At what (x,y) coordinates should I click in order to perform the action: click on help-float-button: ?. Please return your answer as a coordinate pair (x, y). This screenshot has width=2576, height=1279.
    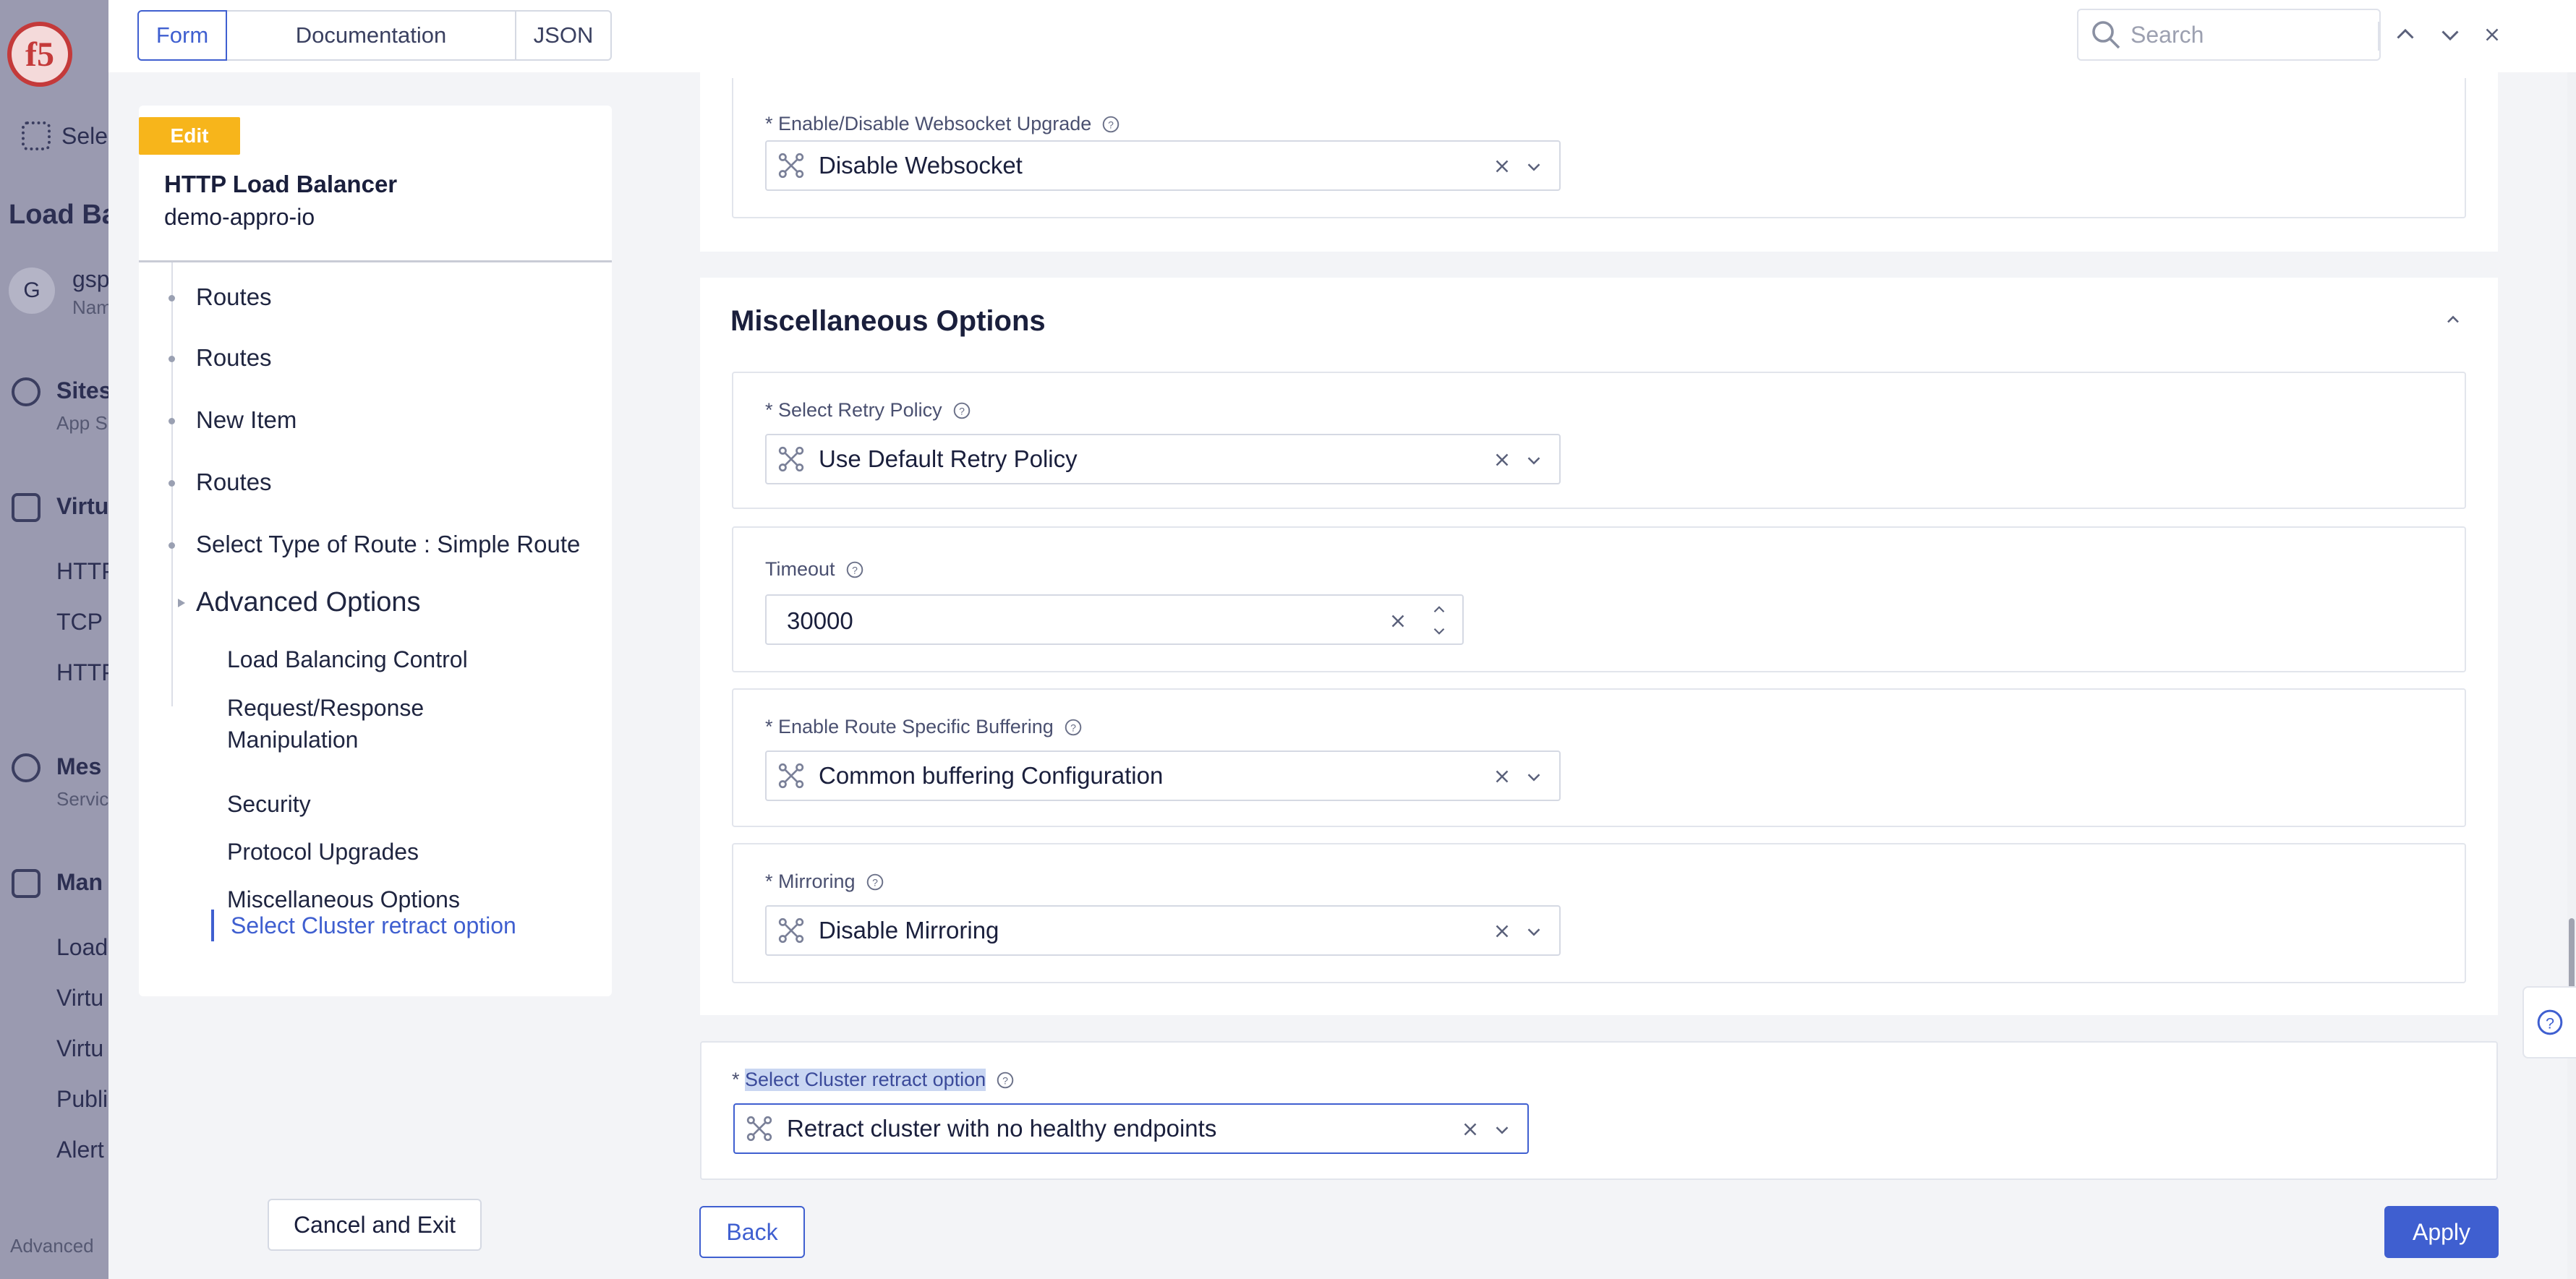
    Looking at the image, I should click on (2549, 1022).